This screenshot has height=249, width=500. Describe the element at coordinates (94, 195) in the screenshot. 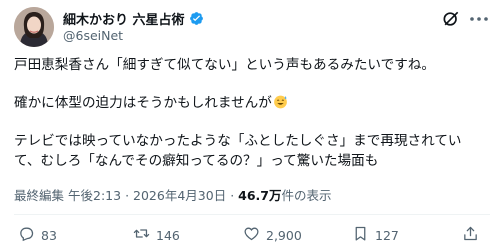

I see `post-time: 午後2:13` at that location.